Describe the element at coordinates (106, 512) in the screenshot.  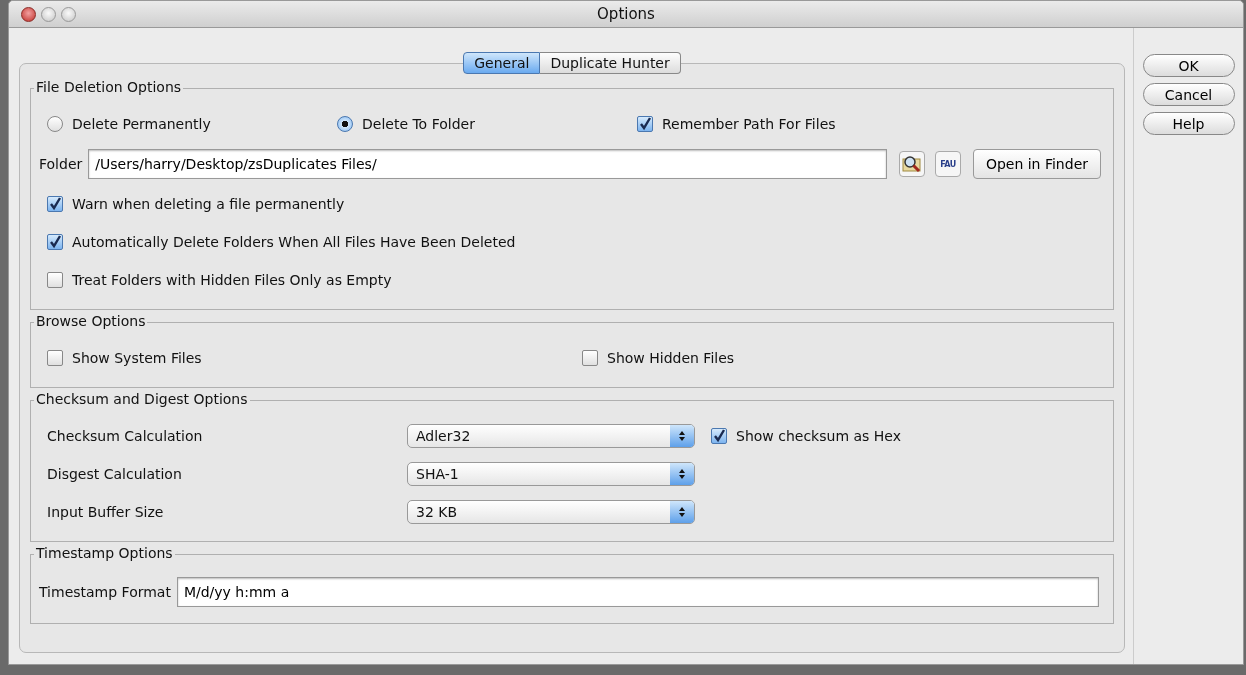
I see `field-label: Input Buffer Size` at that location.